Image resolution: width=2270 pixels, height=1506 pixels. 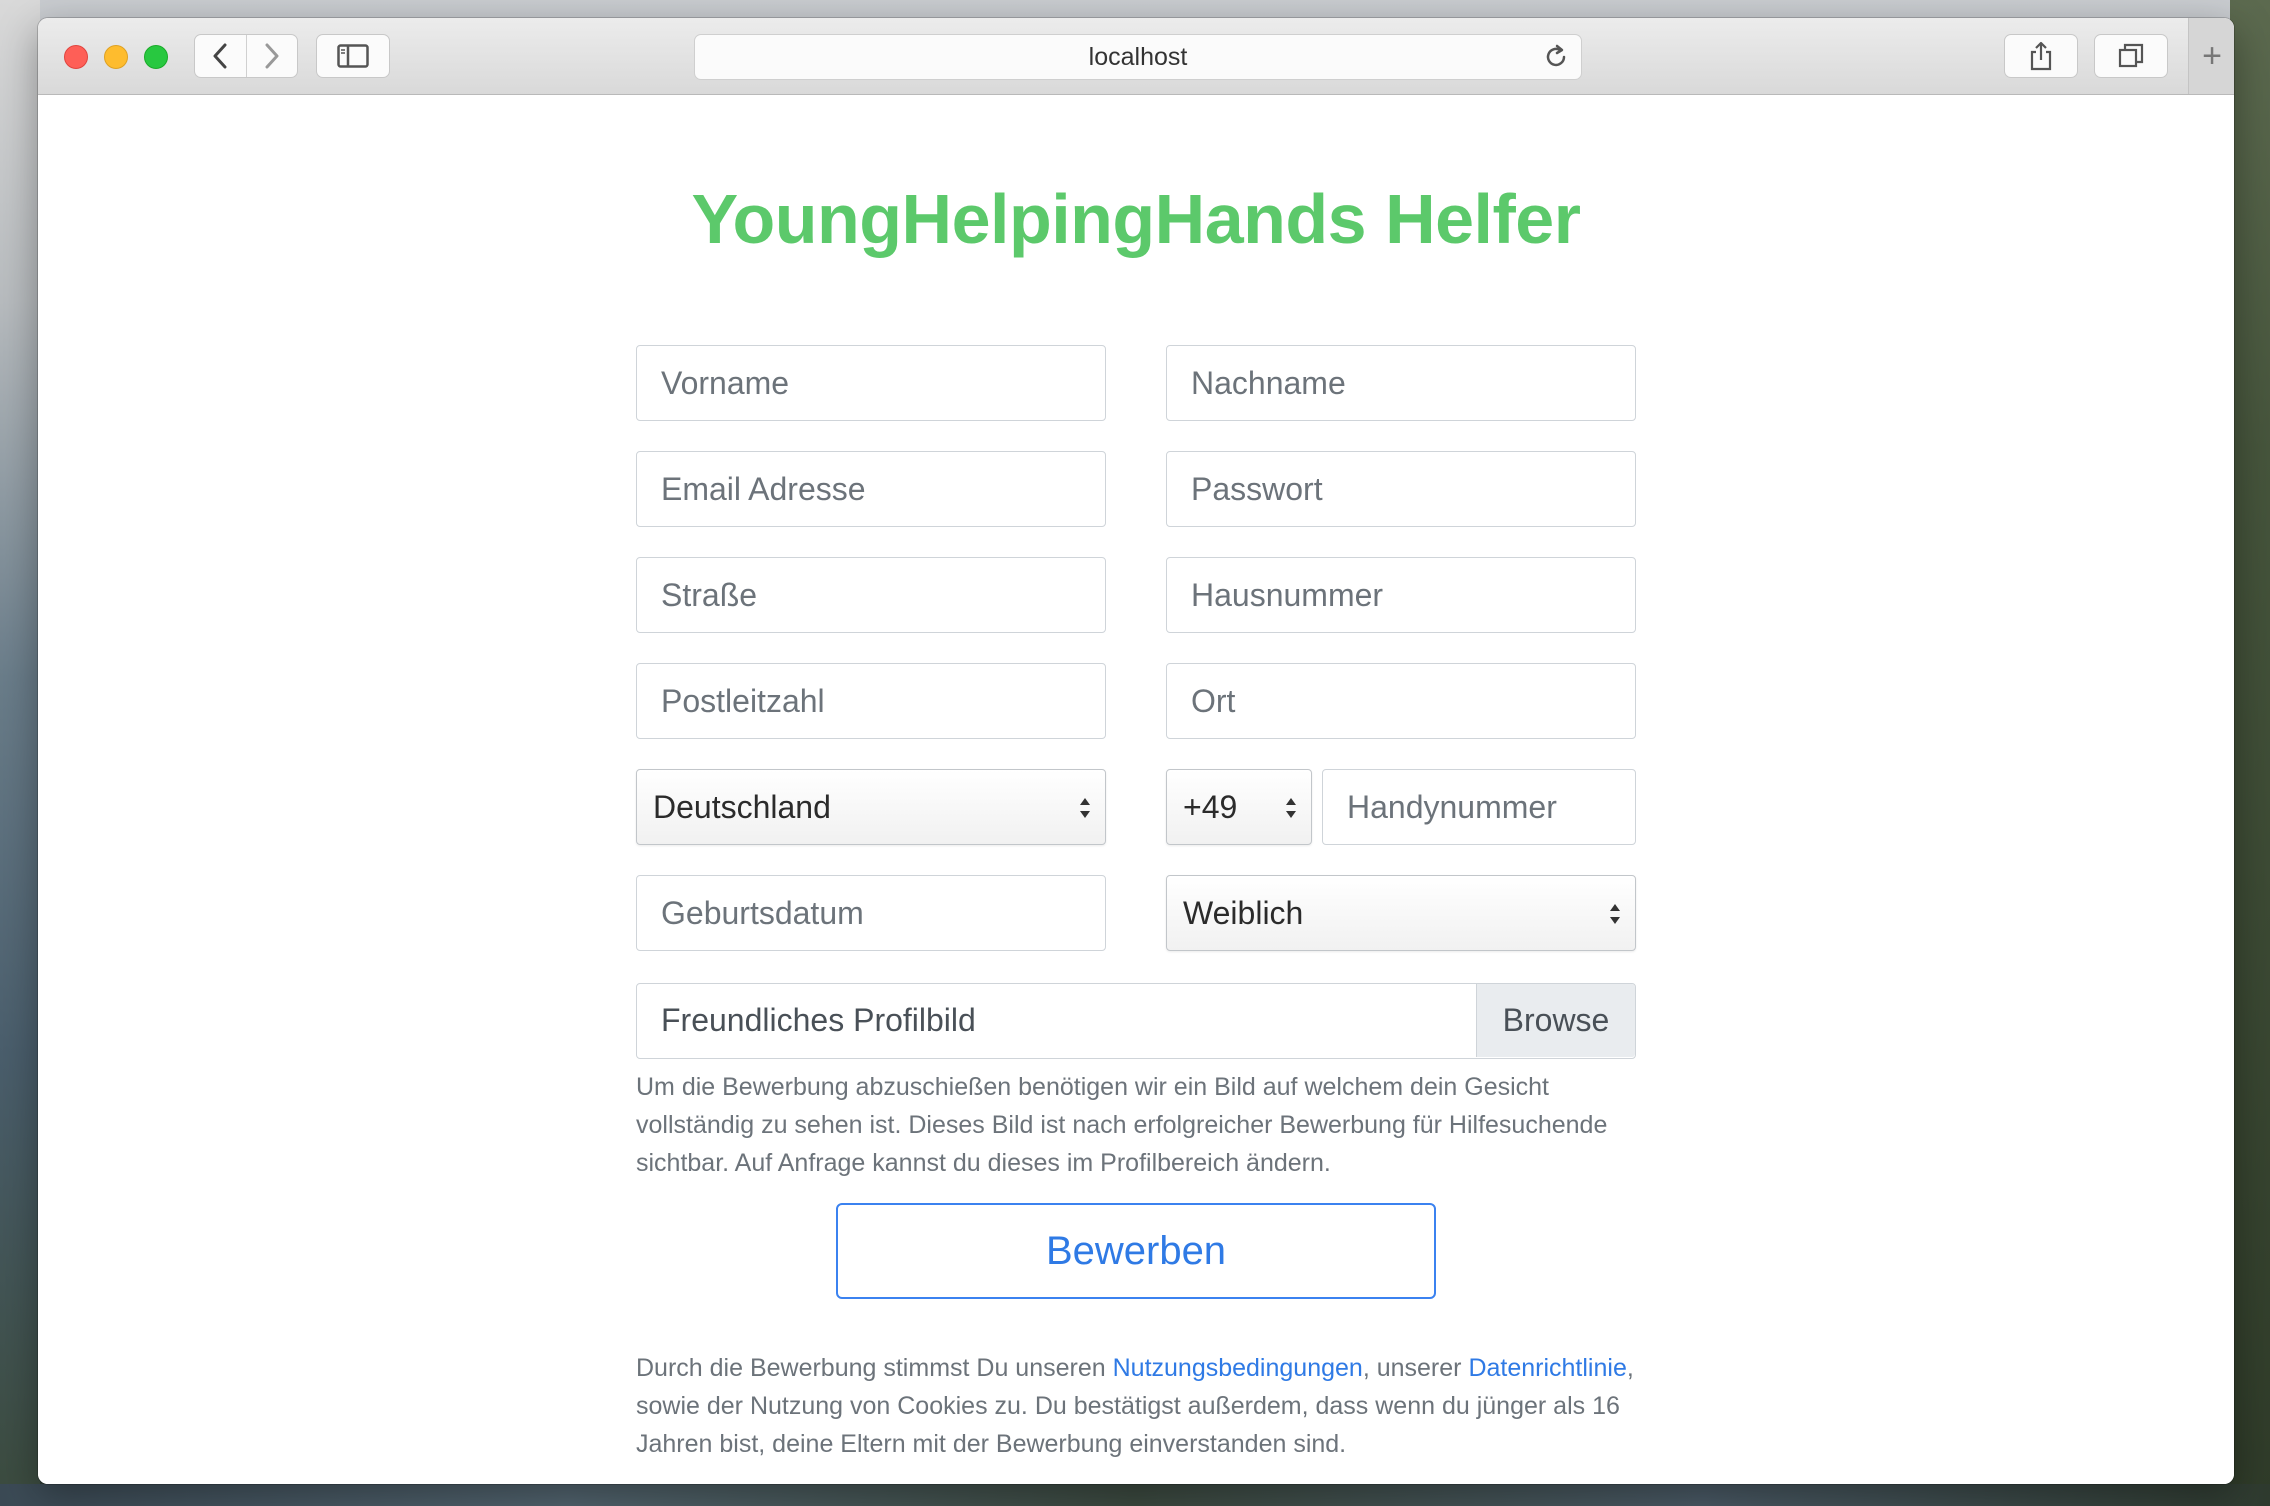 What do you see at coordinates (871, 383) in the screenshot?
I see `first-name-input` at bounding box center [871, 383].